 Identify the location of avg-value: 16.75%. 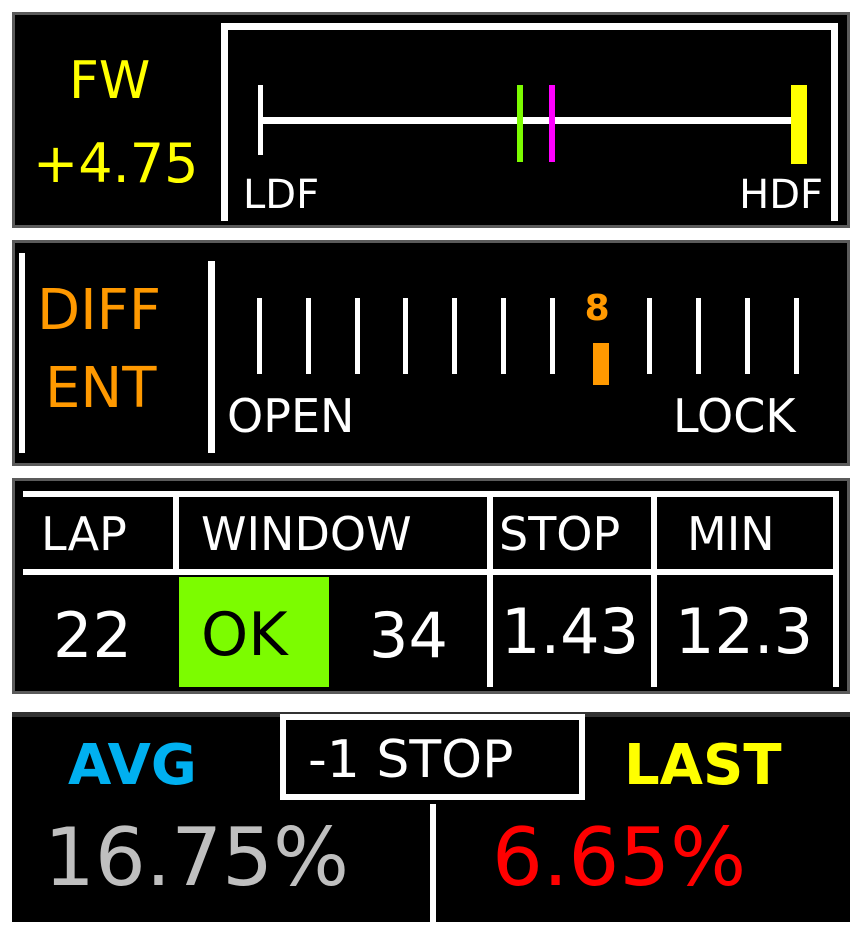
(197, 857).